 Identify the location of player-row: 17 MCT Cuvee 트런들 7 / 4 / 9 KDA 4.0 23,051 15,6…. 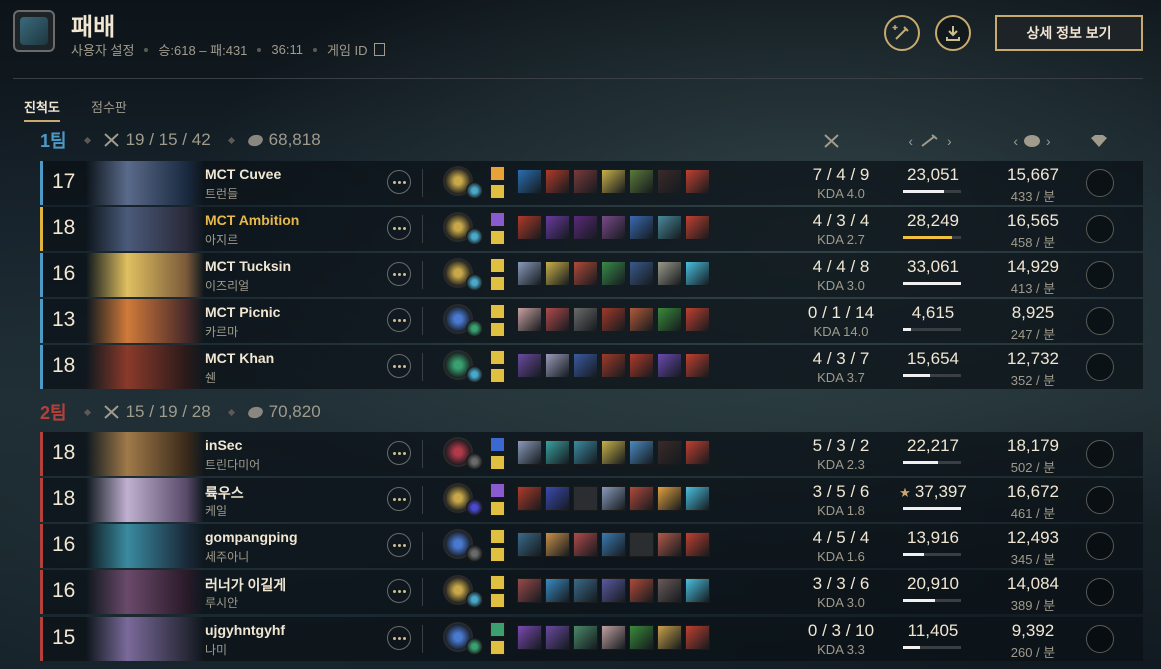
(591, 183).